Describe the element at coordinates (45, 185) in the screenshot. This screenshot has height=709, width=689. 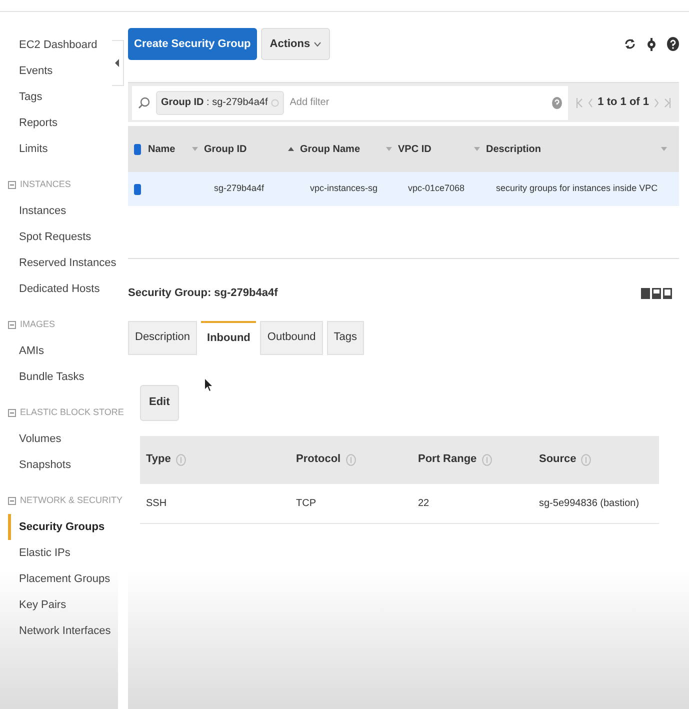
I see `sidebar-section-title: INSTANCES` at that location.